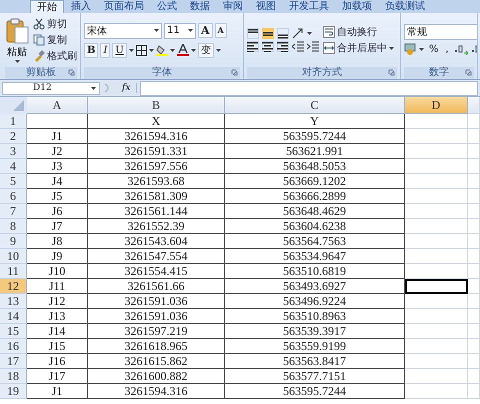  I want to click on align-middle-icon, so click(268, 33).